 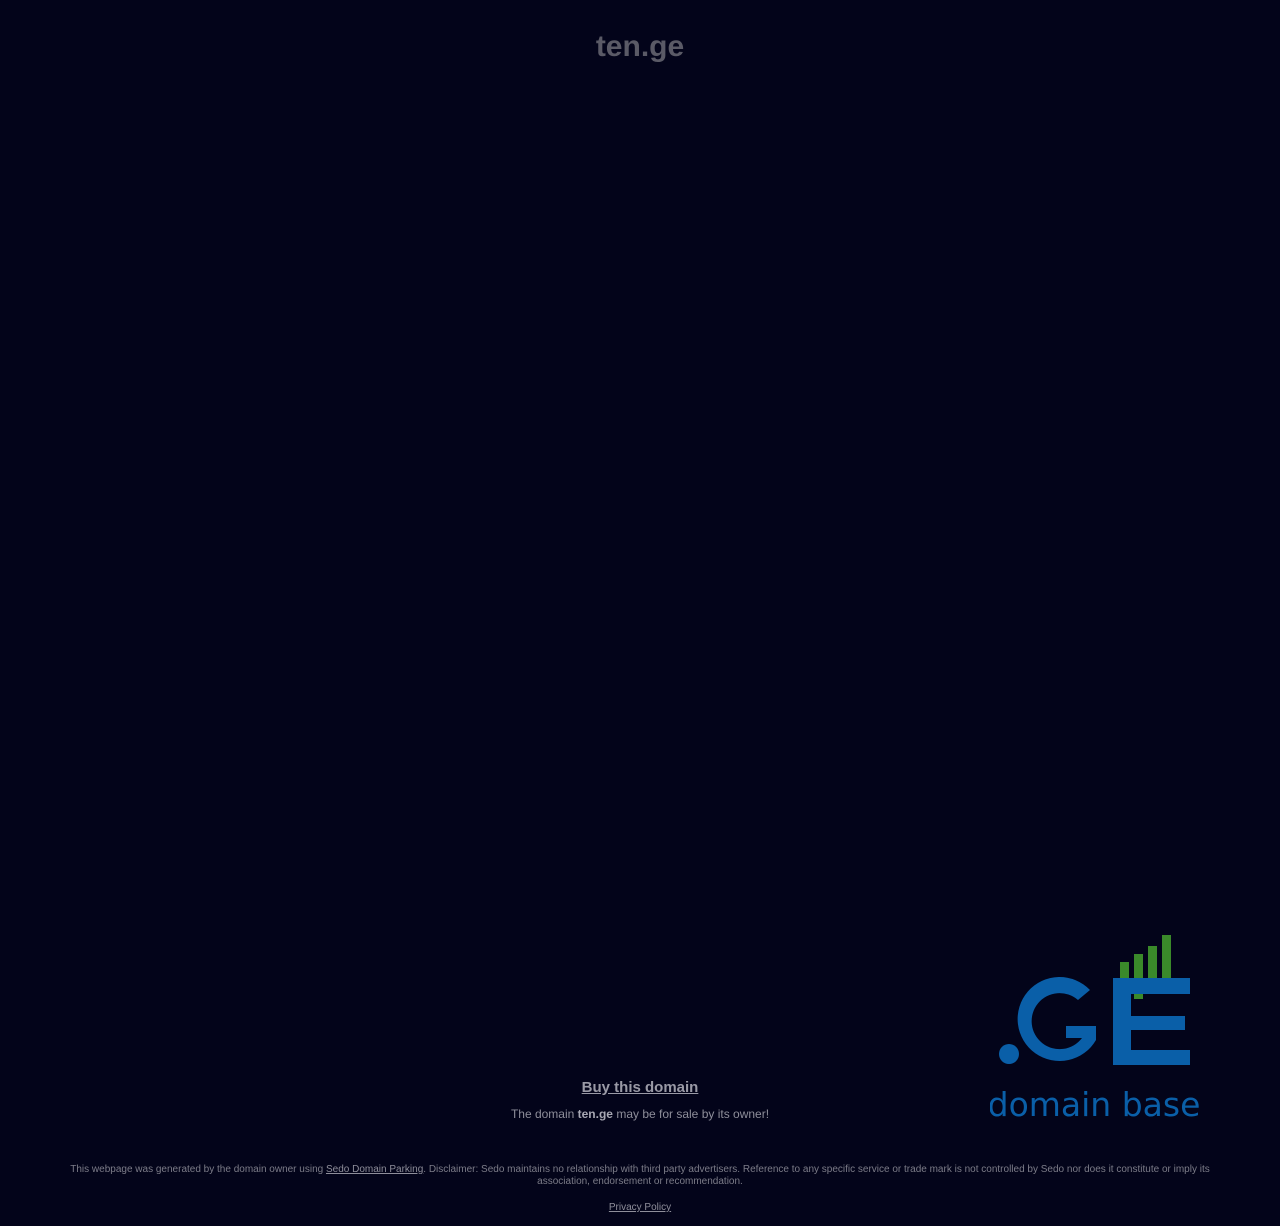 I want to click on sale-domain-name: ten.ge, so click(x=595, y=1114).